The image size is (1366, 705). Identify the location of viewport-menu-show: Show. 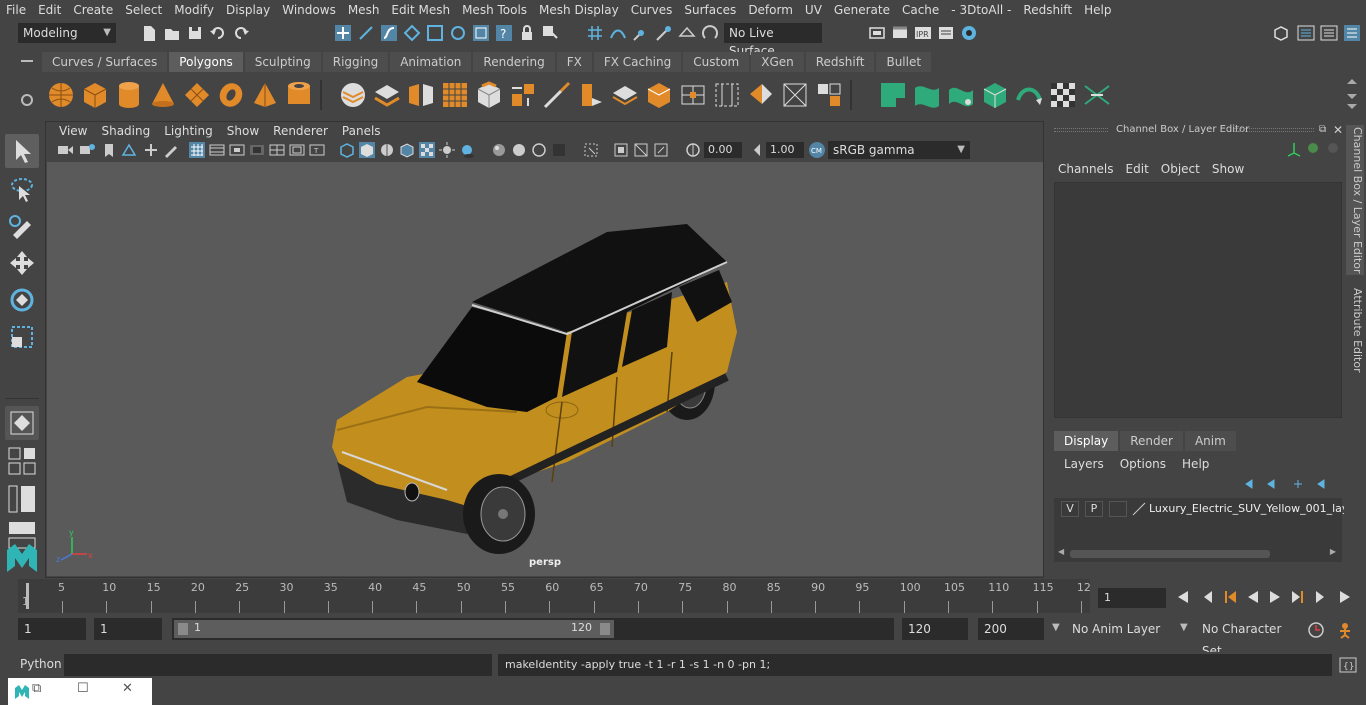
(243, 131).